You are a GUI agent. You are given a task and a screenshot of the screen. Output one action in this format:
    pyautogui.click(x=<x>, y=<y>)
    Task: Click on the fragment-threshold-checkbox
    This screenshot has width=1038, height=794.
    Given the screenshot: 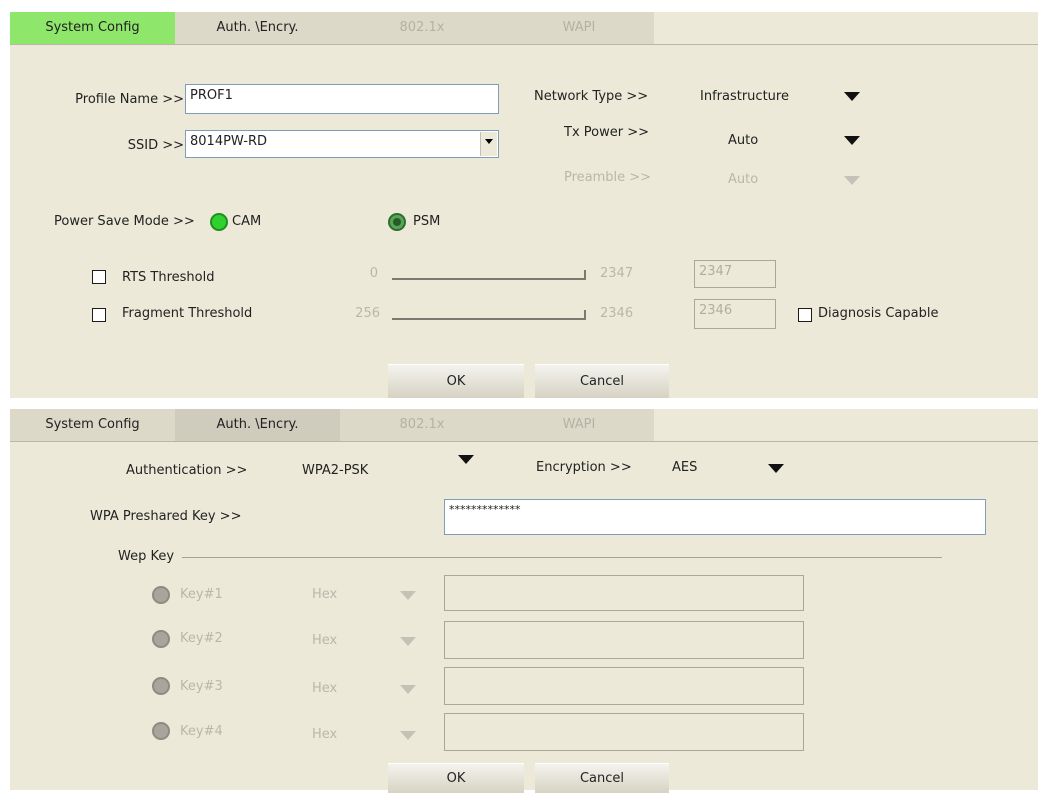 What is the action you would take?
    pyautogui.click(x=99, y=315)
    